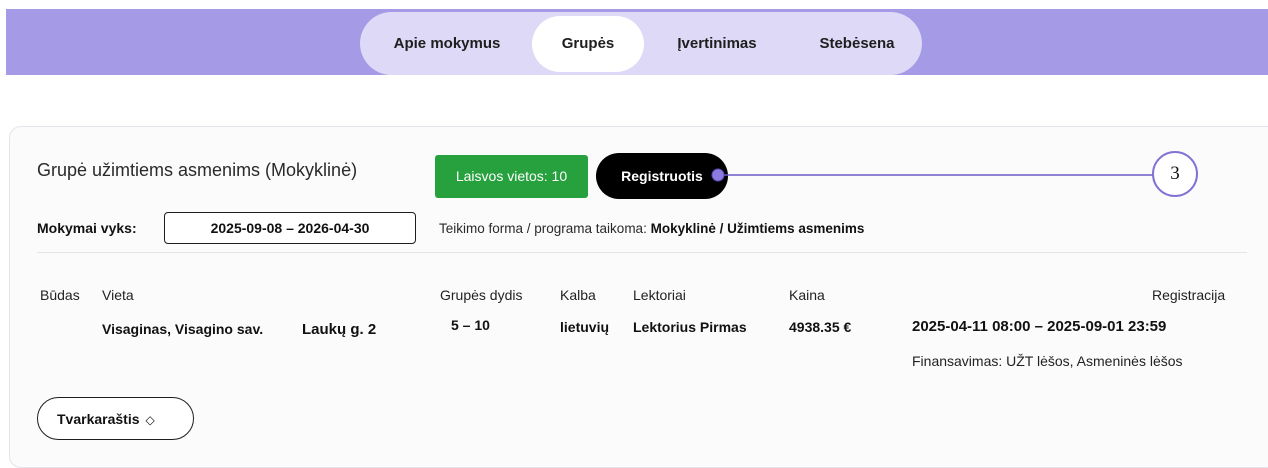 This screenshot has height=468, width=1268. What do you see at coordinates (511, 176) in the screenshot?
I see `free-places-badge: Laisvos vietos: 10` at bounding box center [511, 176].